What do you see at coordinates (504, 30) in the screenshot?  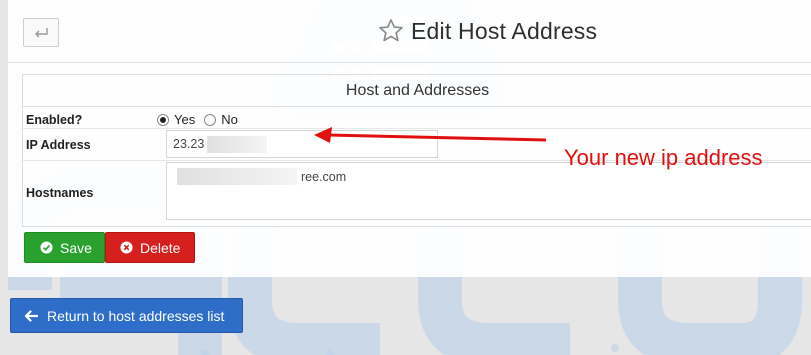 I see `page-title: Edit Host Address` at bounding box center [504, 30].